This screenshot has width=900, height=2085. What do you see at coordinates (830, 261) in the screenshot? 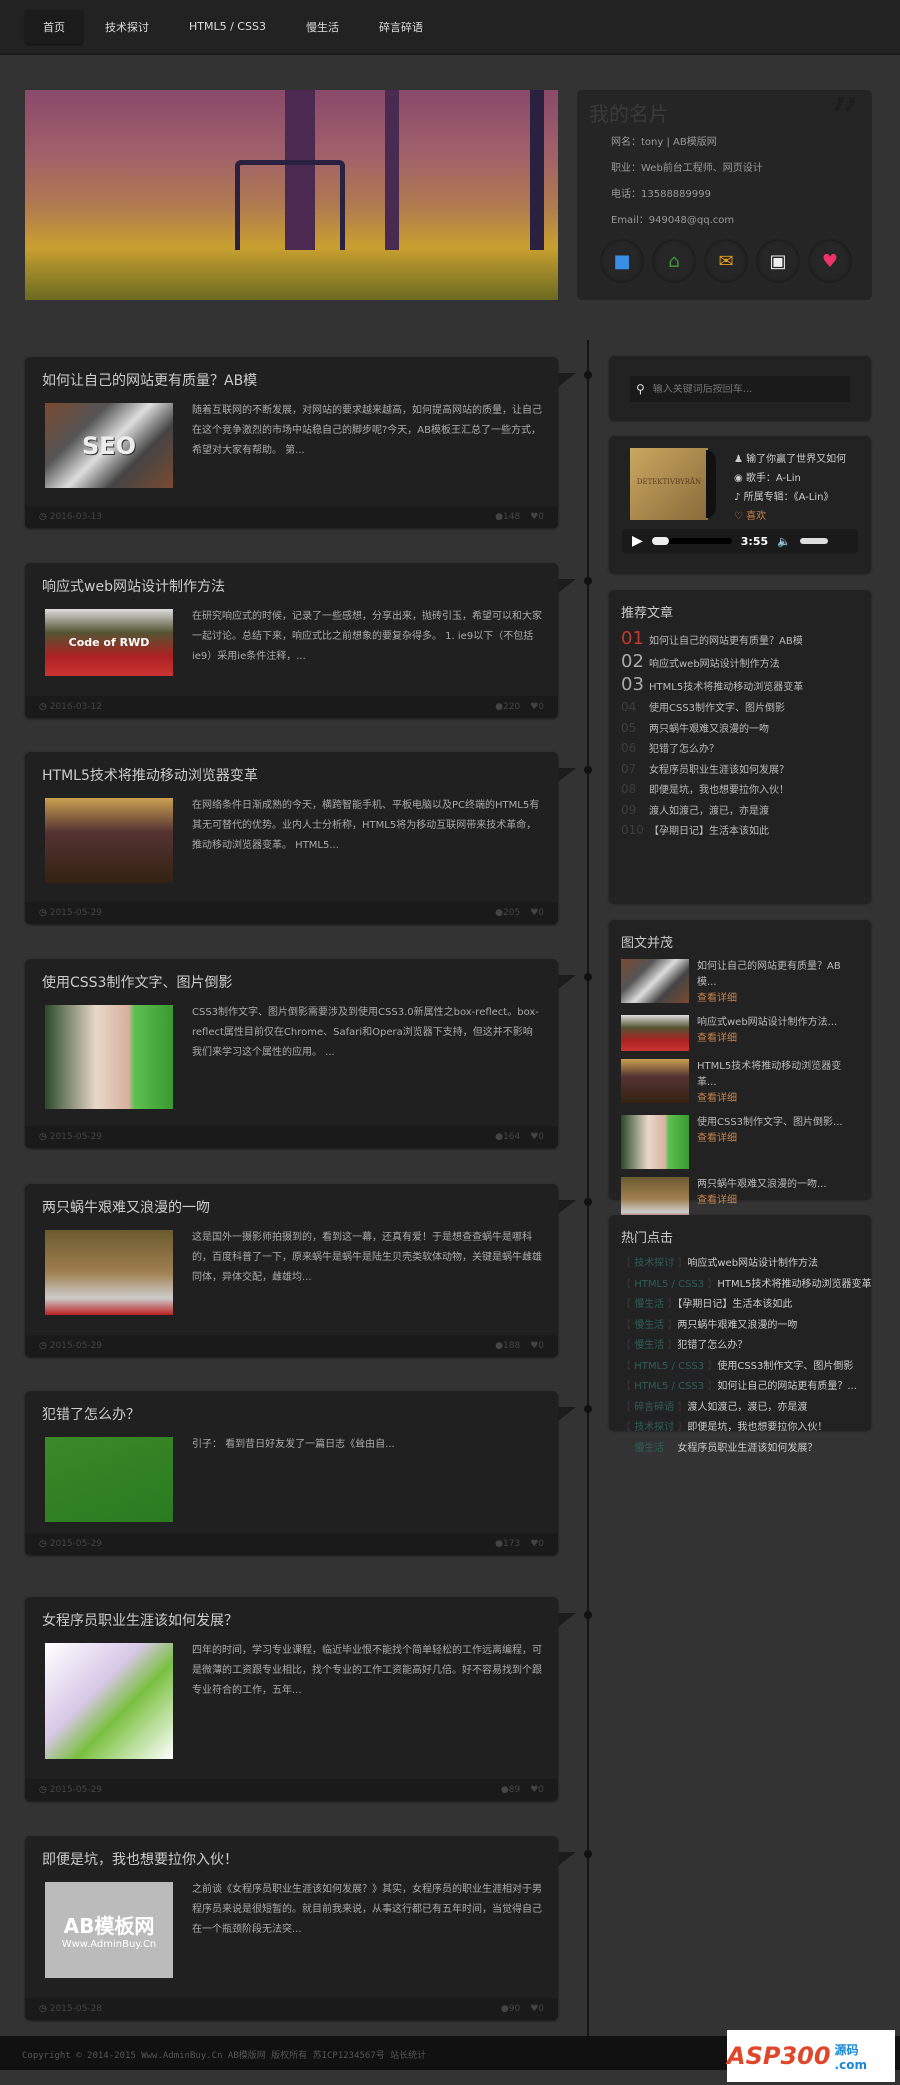
I see `heart-icon: ♥` at bounding box center [830, 261].